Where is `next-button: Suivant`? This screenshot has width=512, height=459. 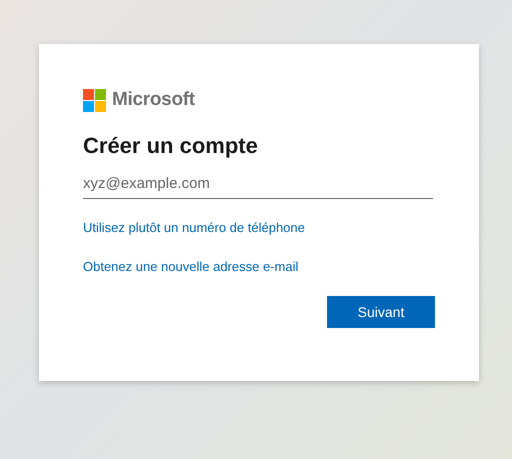
next-button: Suivant is located at coordinates (381, 312).